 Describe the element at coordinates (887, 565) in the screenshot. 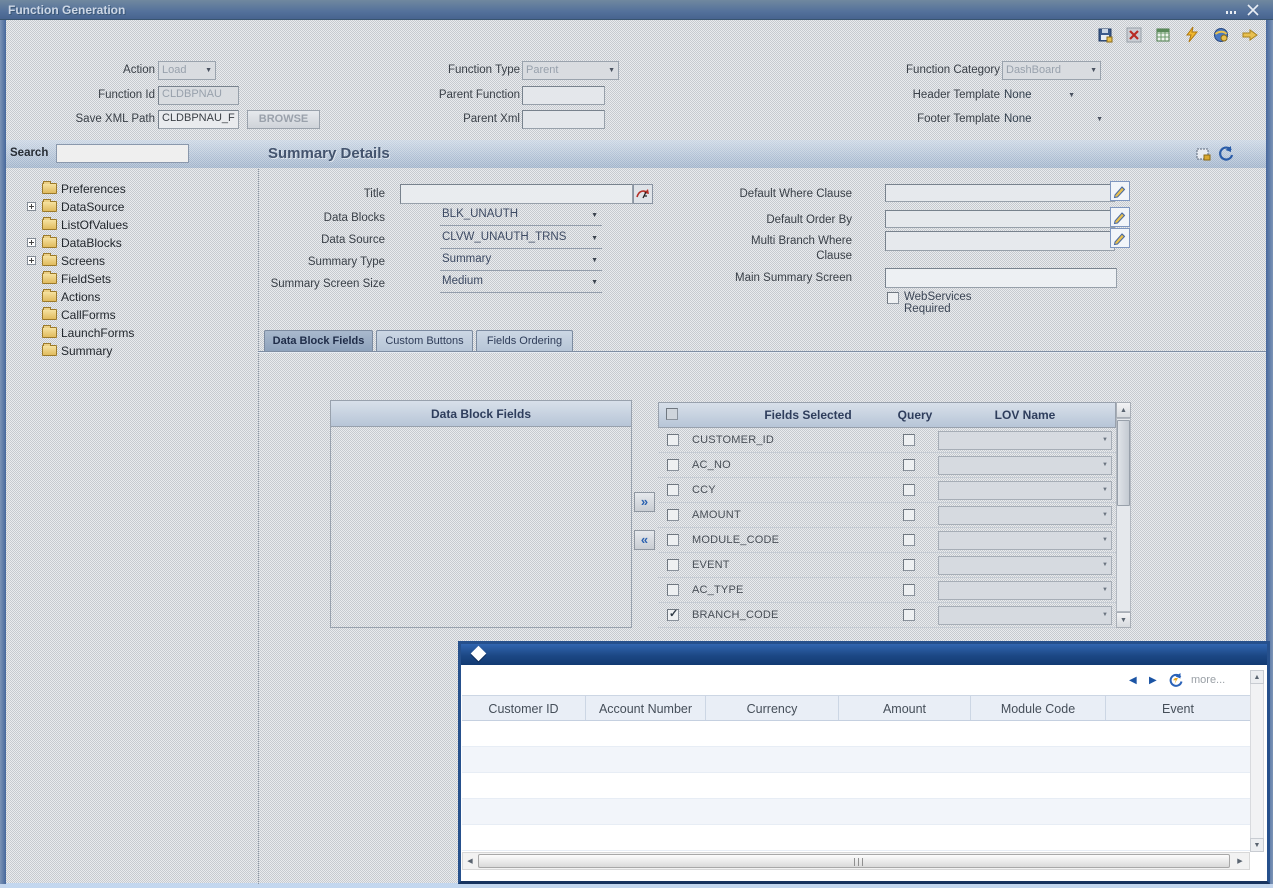

I see `table-row: EVENT ▼` at that location.